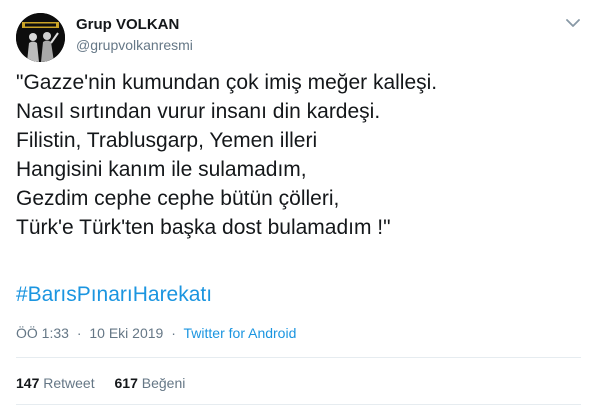 The height and width of the screenshot is (408, 597). I want to click on retweet-stat: 147 Retweet, so click(55, 383).